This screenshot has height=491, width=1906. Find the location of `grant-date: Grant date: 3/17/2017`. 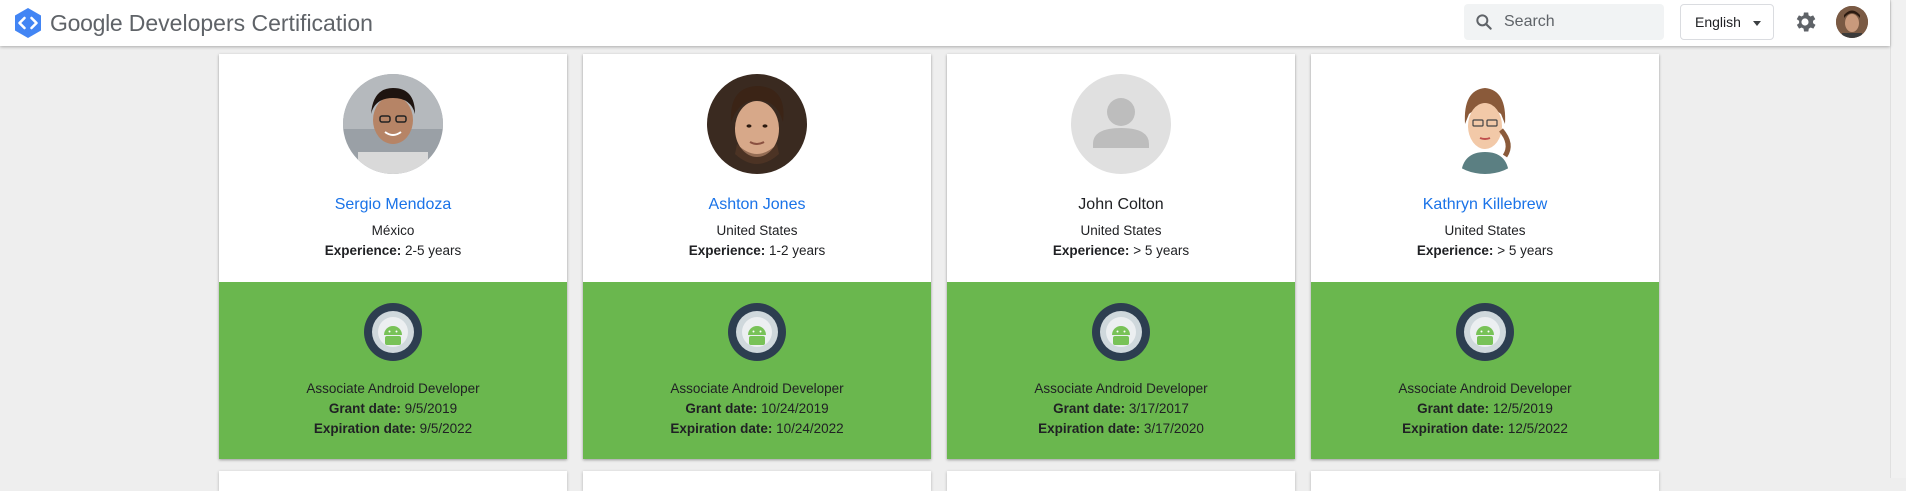

grant-date: Grant date: 3/17/2017 is located at coordinates (1121, 408).